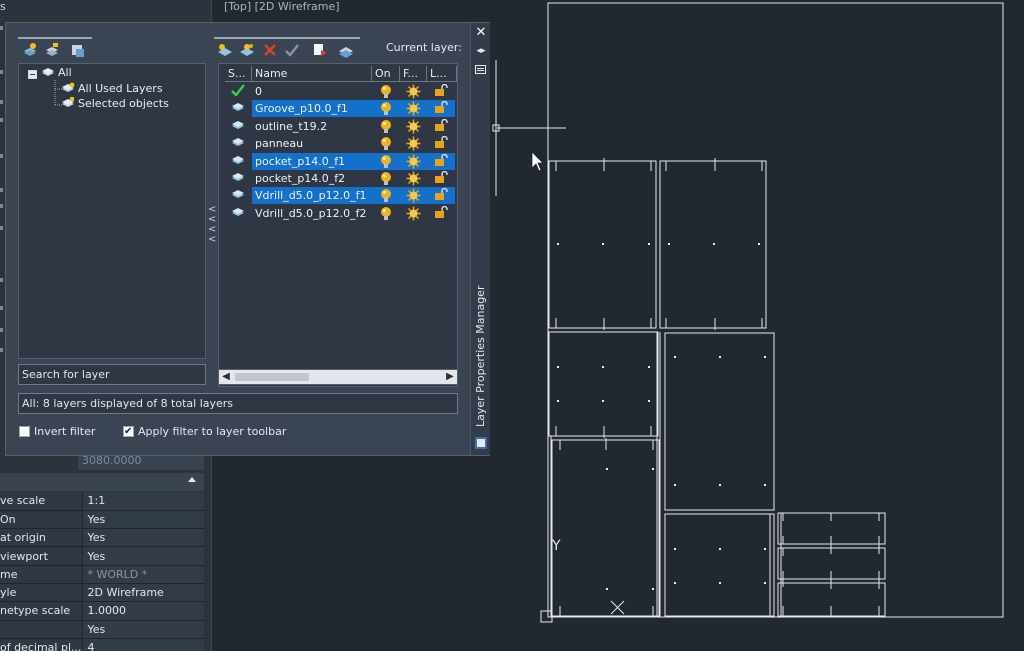 This screenshot has width=1024, height=651. I want to click on new-vp-frozen-layer-button, so click(247, 50).